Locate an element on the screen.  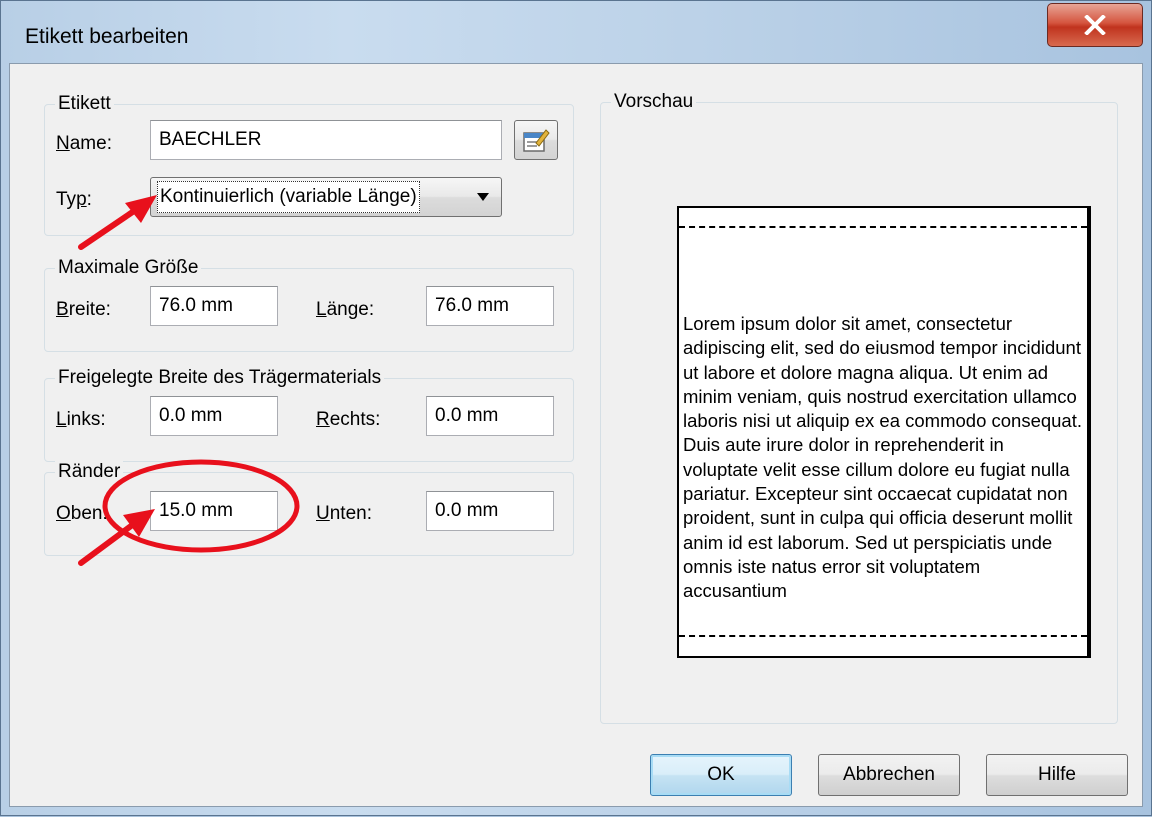
laenge-value: 76.0 mm is located at coordinates (472, 305).